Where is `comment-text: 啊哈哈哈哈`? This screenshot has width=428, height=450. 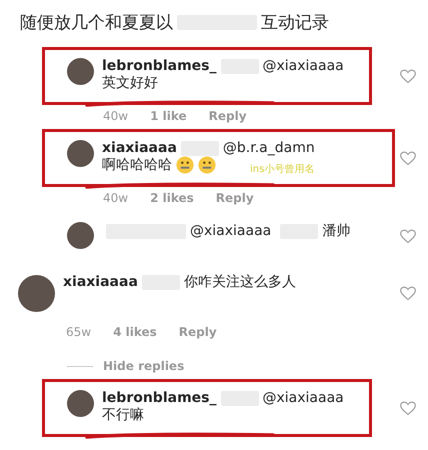 comment-text: 啊哈哈哈哈 is located at coordinates (137, 165).